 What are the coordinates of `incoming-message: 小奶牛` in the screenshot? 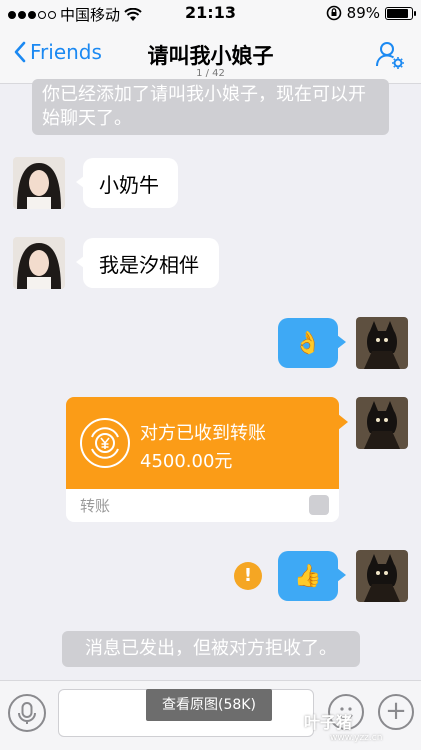 It's located at (127, 183).